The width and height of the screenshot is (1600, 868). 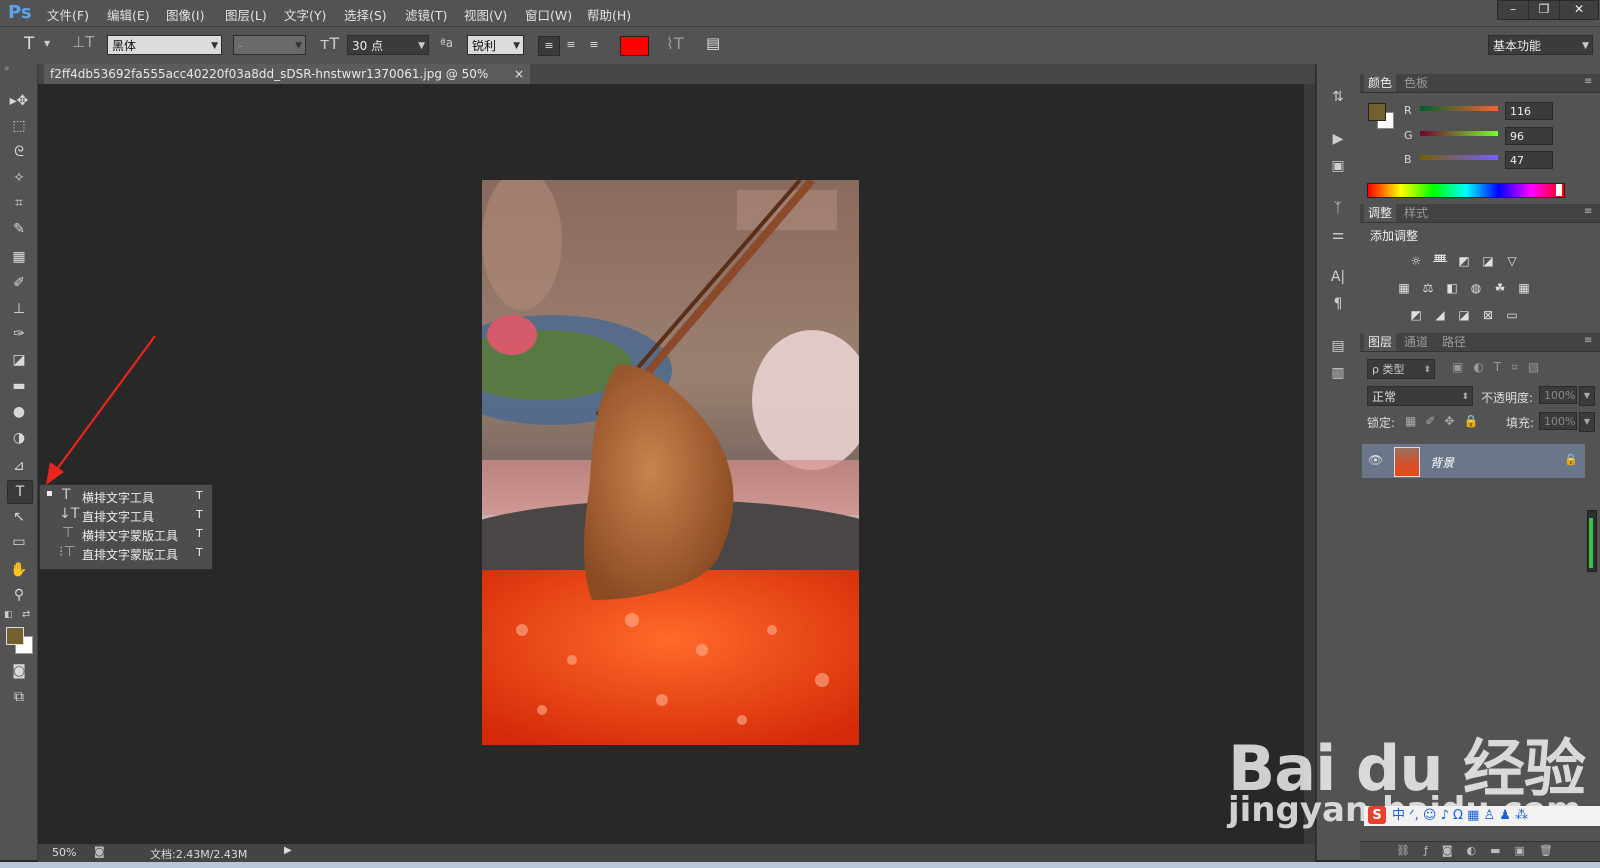 I want to click on play-icon: ▶, so click(x=288, y=850).